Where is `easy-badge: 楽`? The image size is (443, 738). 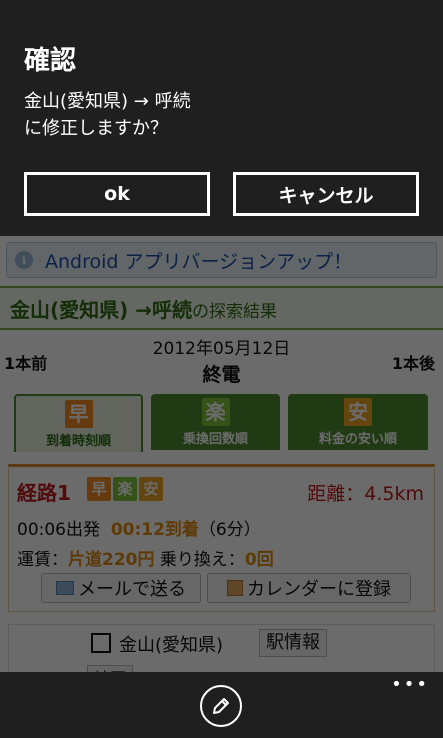 easy-badge: 楽 is located at coordinates (125, 489).